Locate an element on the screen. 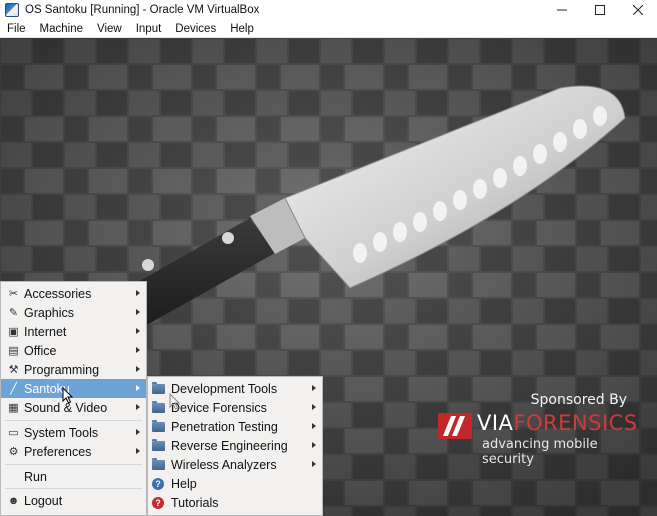 The height and width of the screenshot is (516, 657). submenu-item-label: Reverse Engineering is located at coordinates (229, 445).